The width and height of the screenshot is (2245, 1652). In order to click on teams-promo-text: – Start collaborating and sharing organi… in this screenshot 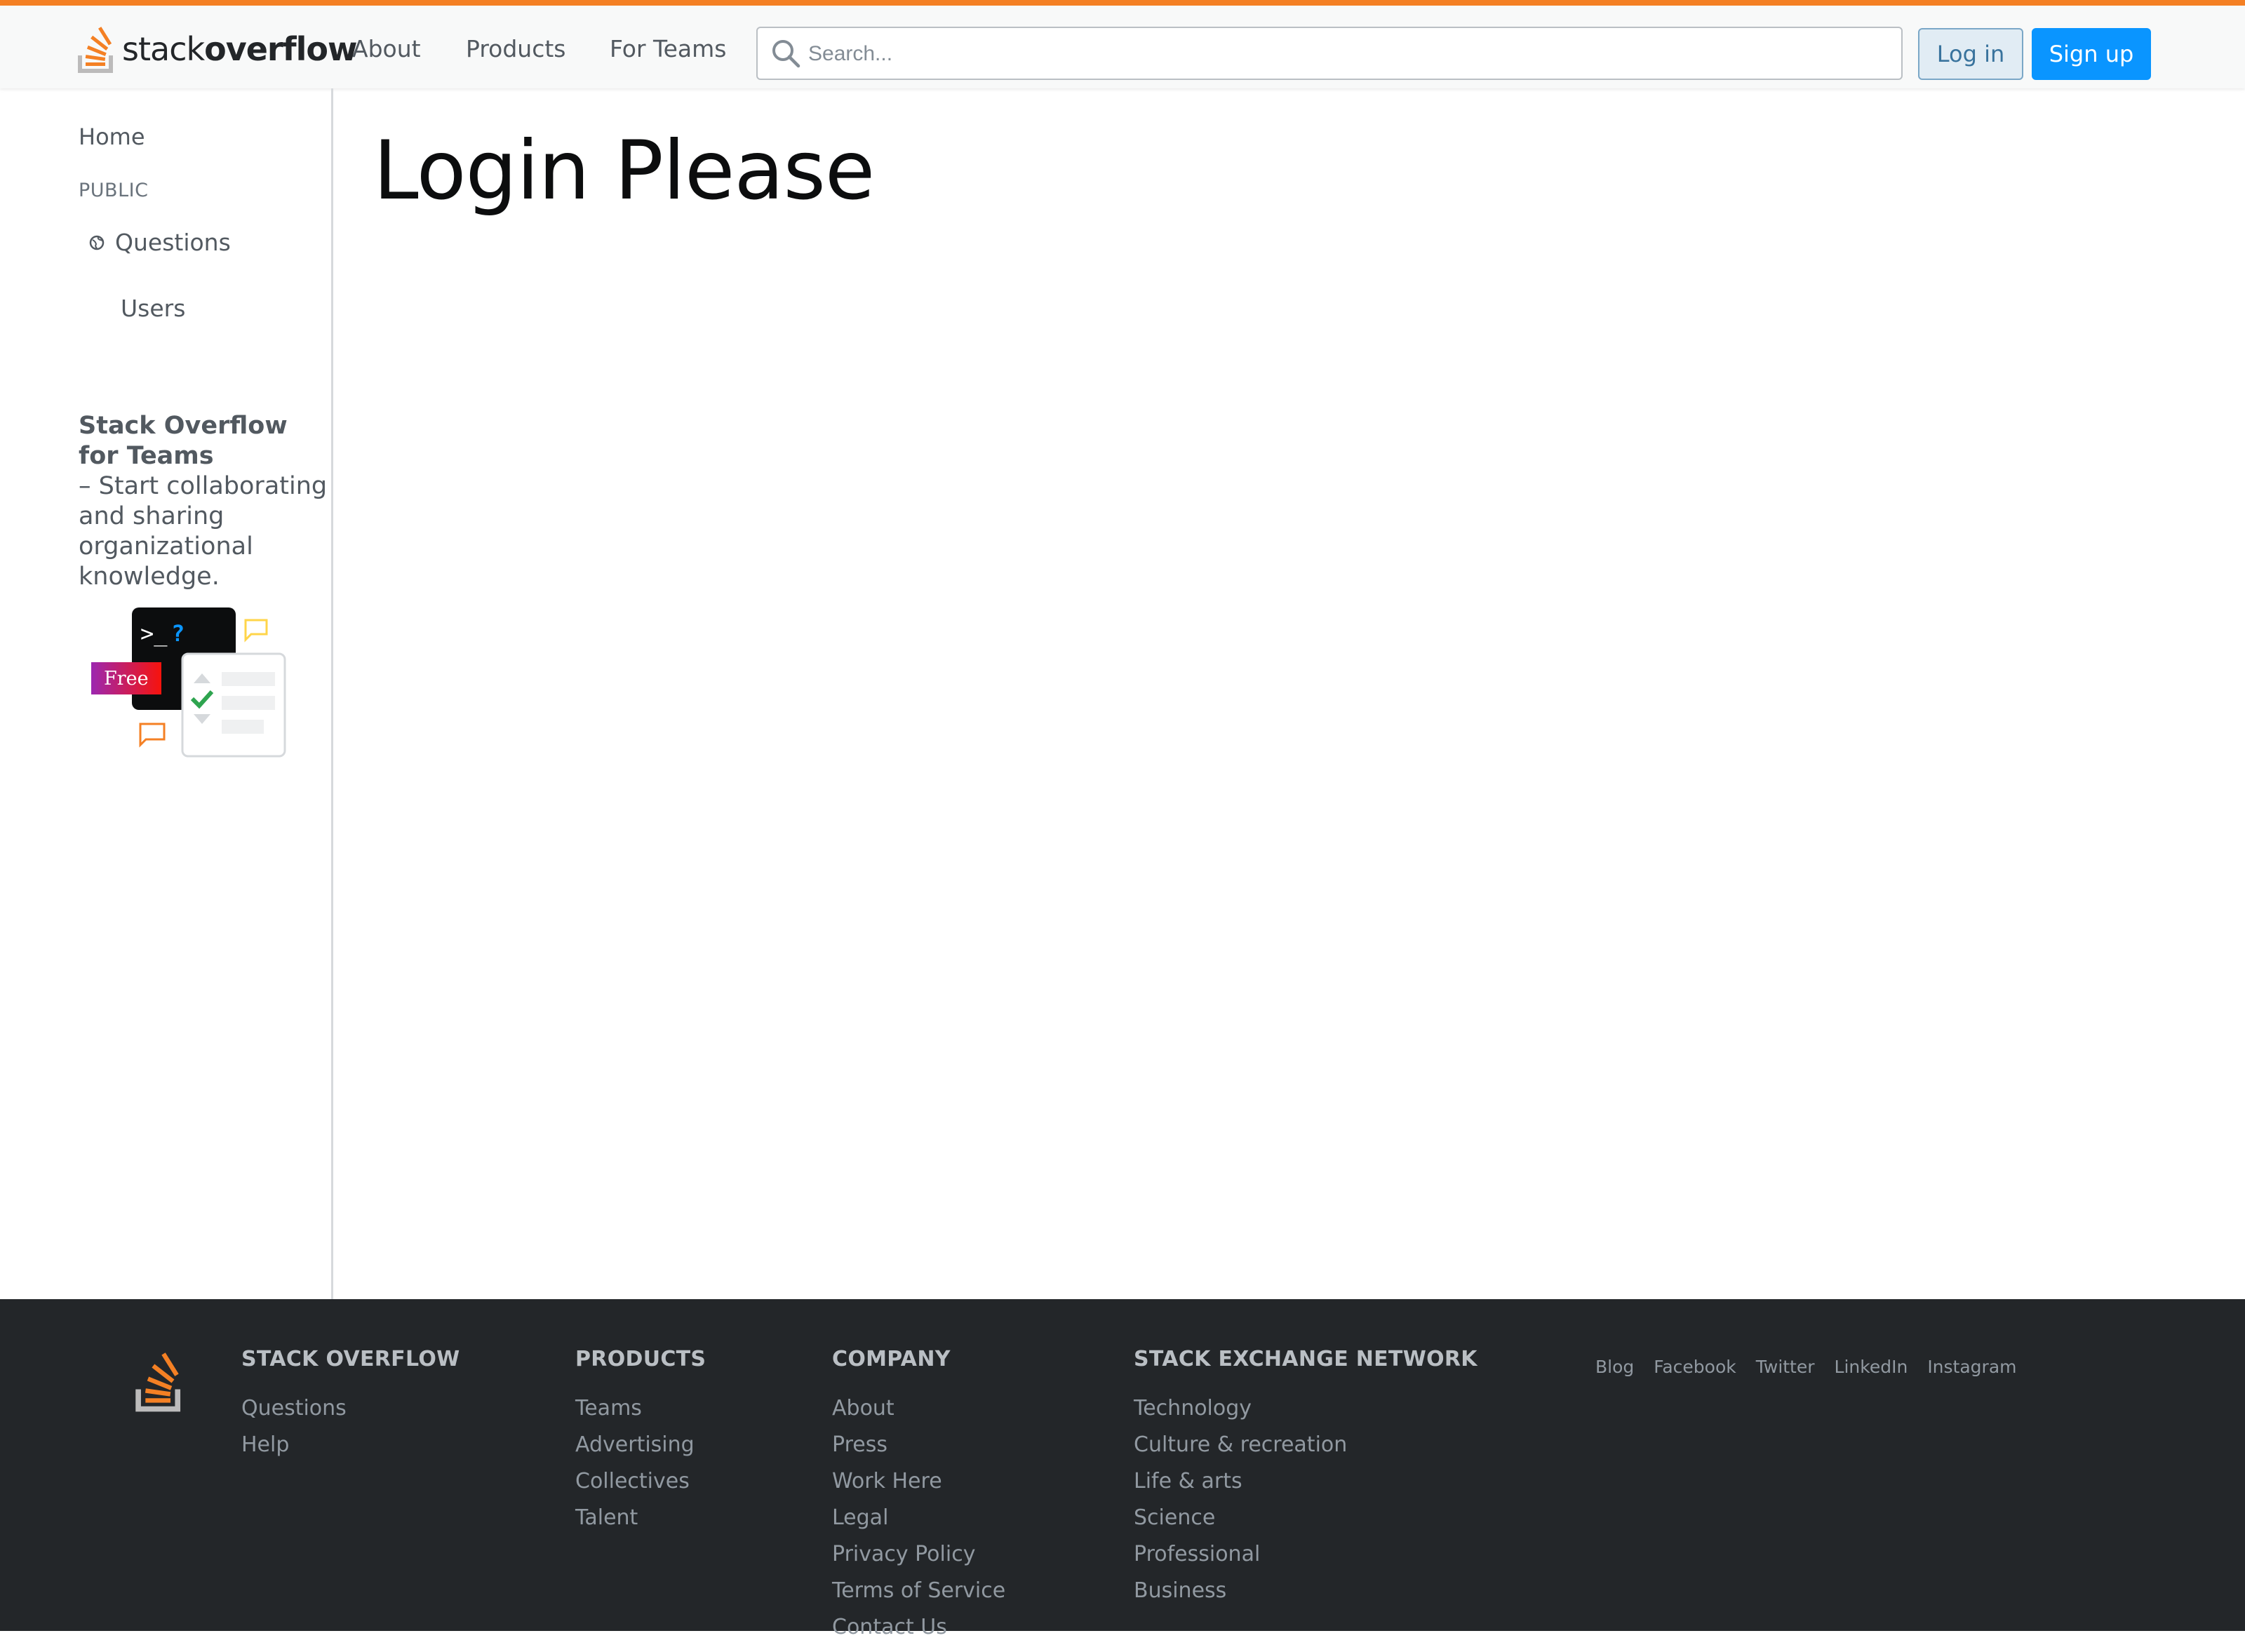, I will do `click(203, 531)`.